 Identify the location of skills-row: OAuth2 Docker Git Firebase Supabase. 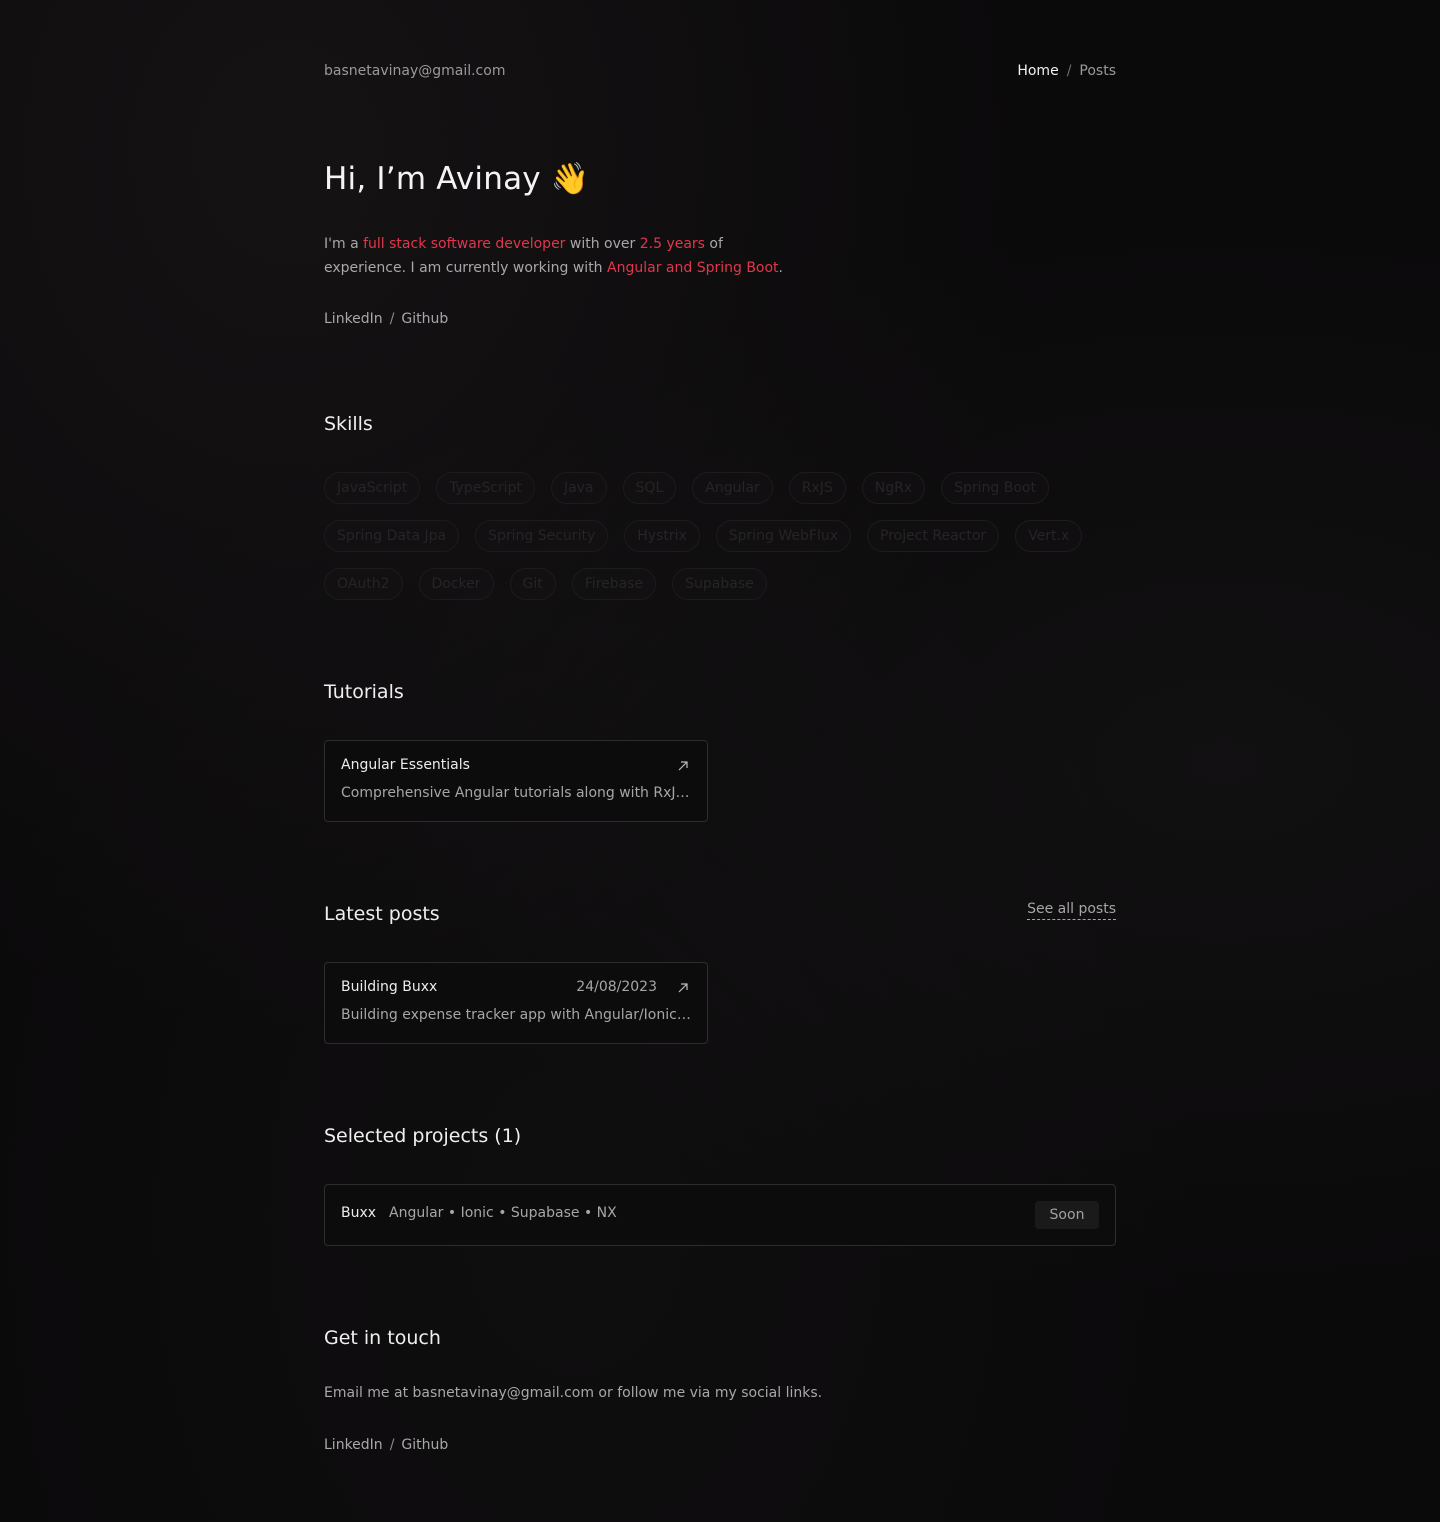
(720, 584).